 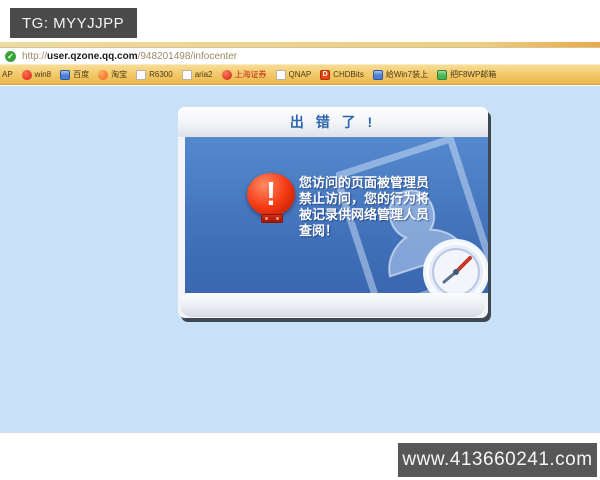 I want to click on bookmark-item: 给Win7装上, so click(x=400, y=74).